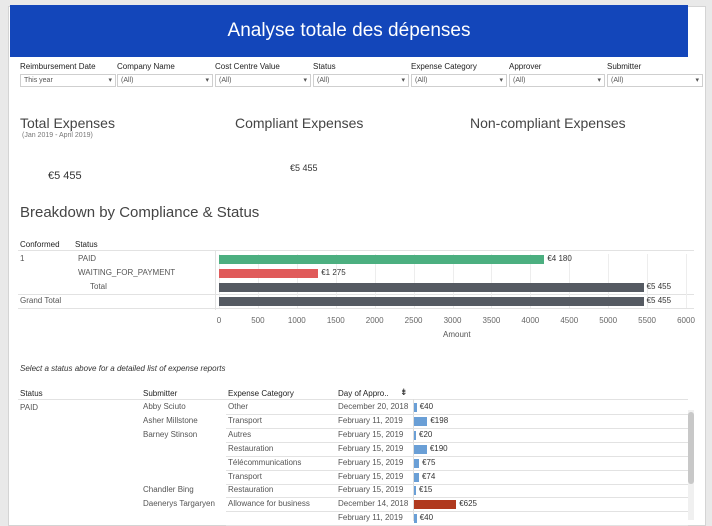 The image size is (712, 526). What do you see at coordinates (264, 462) in the screenshot?
I see `row-category: Télécommunications` at bounding box center [264, 462].